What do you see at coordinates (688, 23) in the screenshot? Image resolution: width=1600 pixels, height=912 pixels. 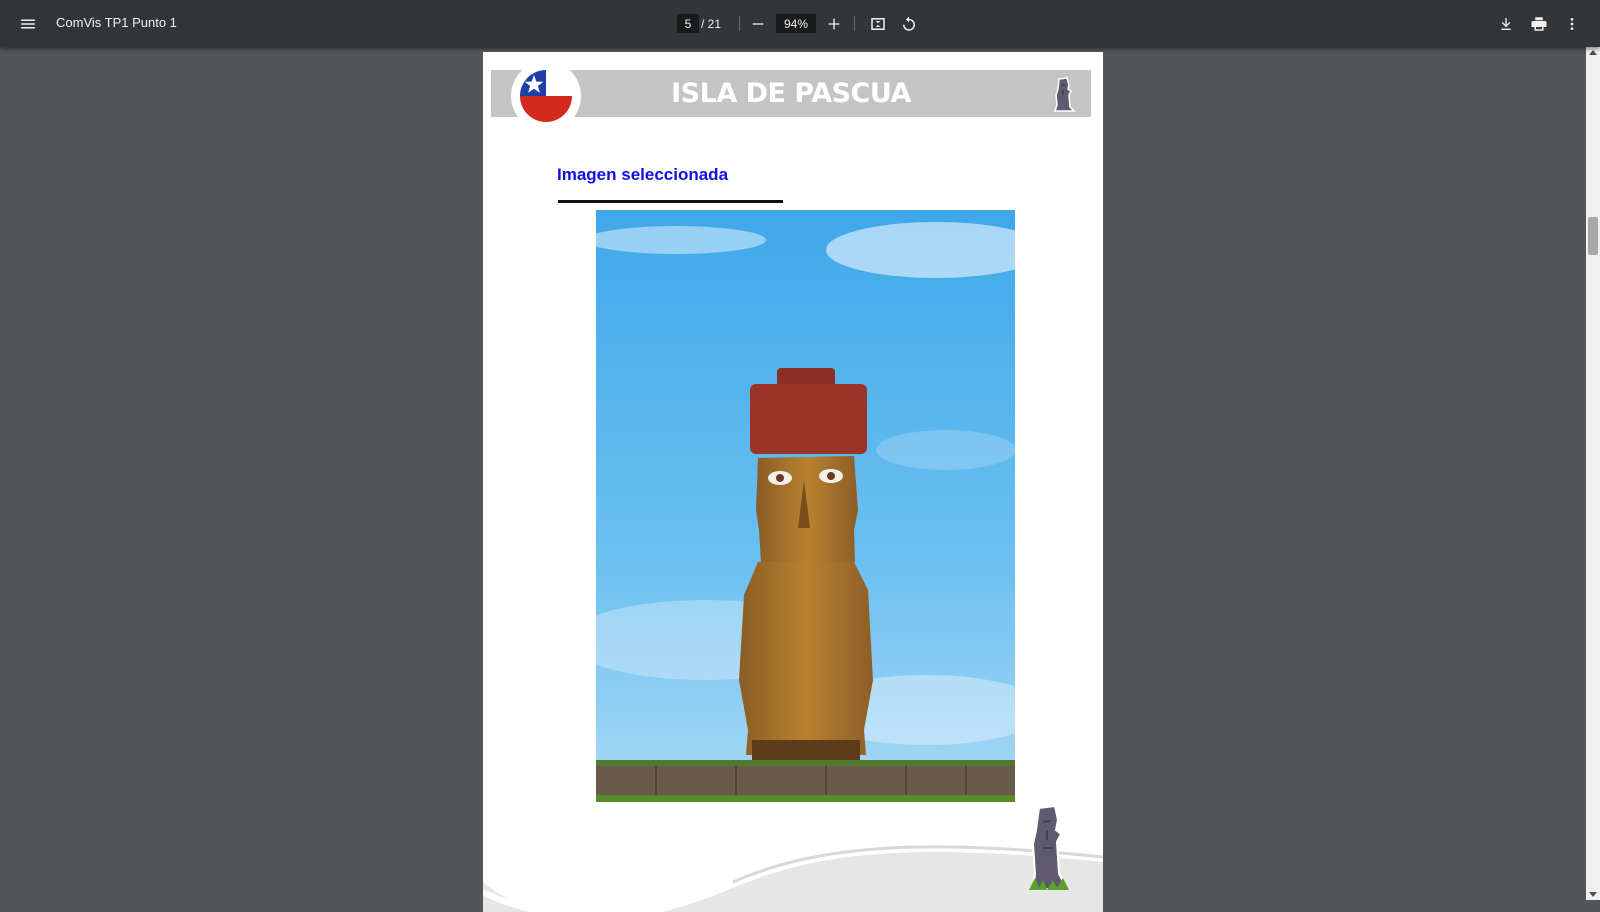 I see `page-number-input: 5` at bounding box center [688, 23].